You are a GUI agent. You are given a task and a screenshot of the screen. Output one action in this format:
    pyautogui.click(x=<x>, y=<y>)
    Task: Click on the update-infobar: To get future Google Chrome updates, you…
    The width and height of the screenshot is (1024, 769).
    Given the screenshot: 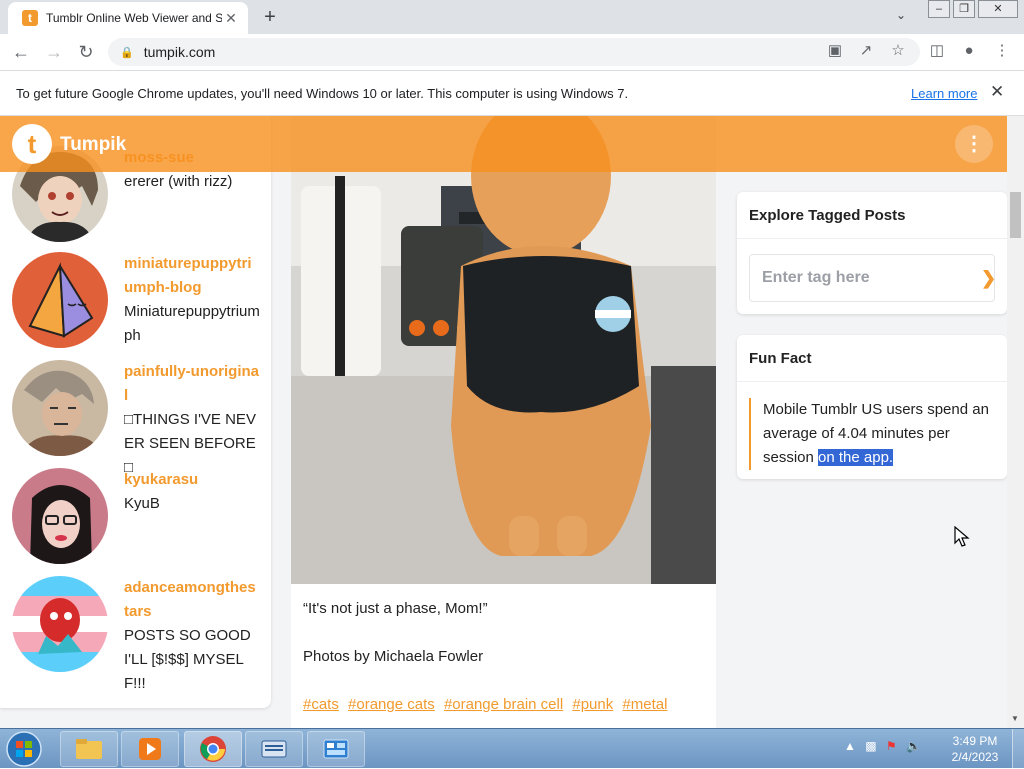 What is the action you would take?
    pyautogui.click(x=512, y=93)
    